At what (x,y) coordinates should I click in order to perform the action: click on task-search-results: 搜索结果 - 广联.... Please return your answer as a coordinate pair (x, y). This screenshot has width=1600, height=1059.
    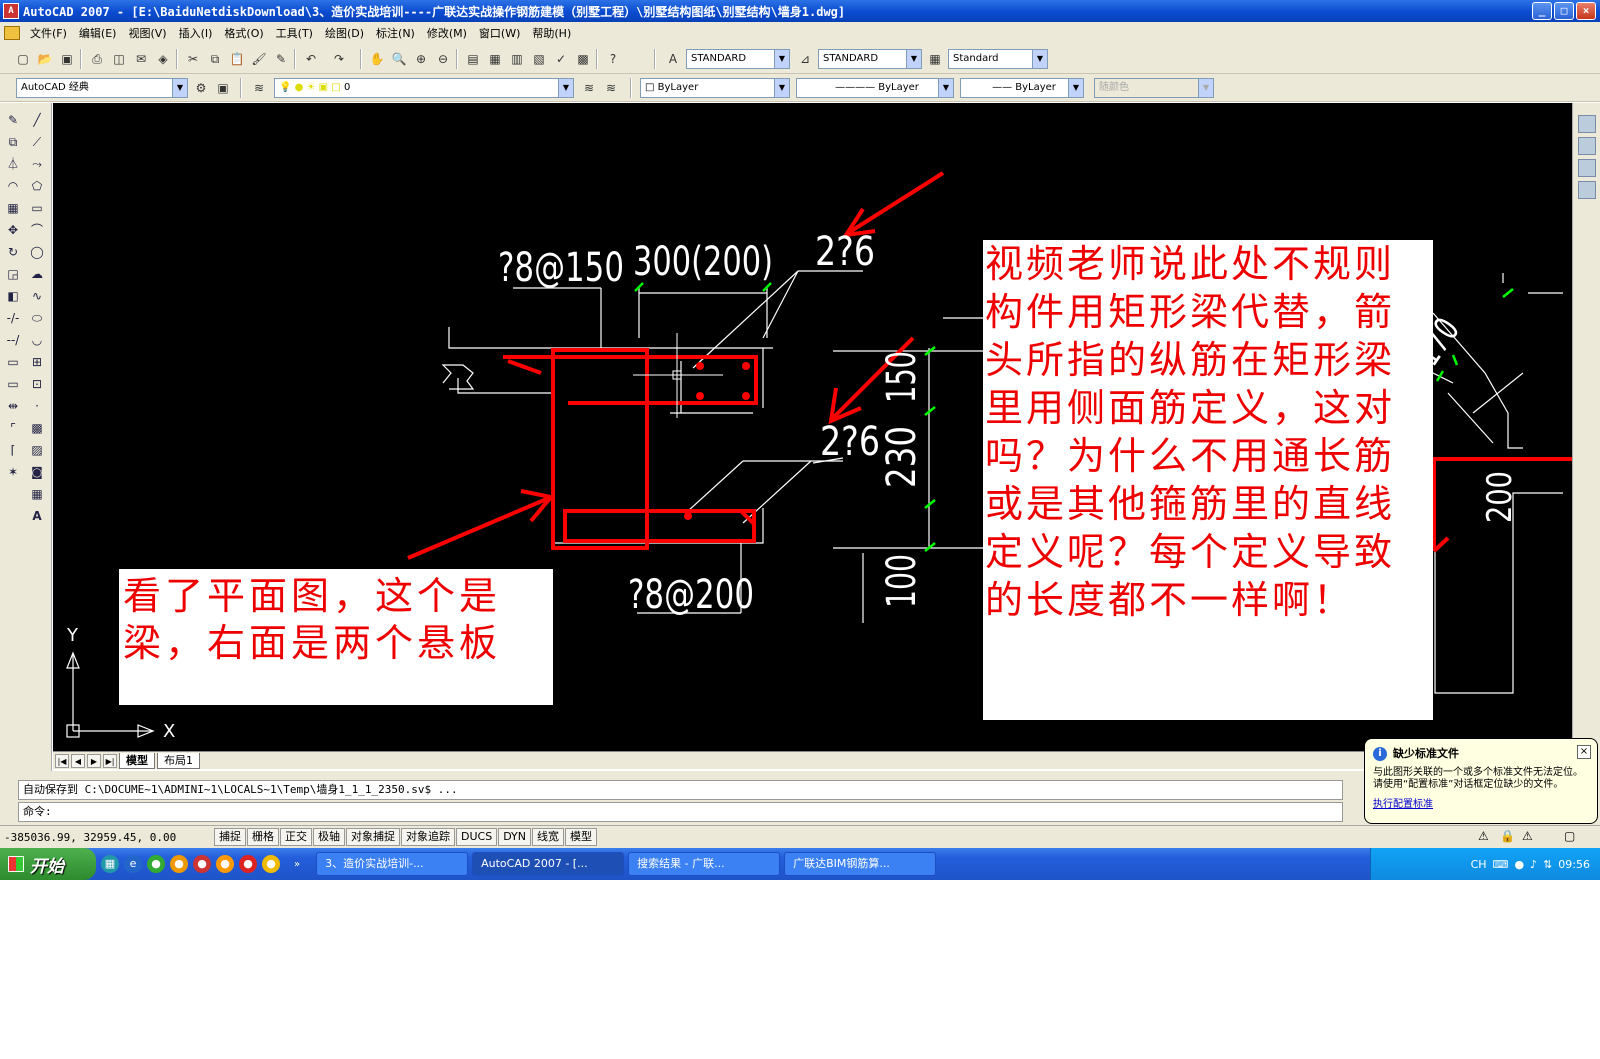
    Looking at the image, I should click on (704, 864).